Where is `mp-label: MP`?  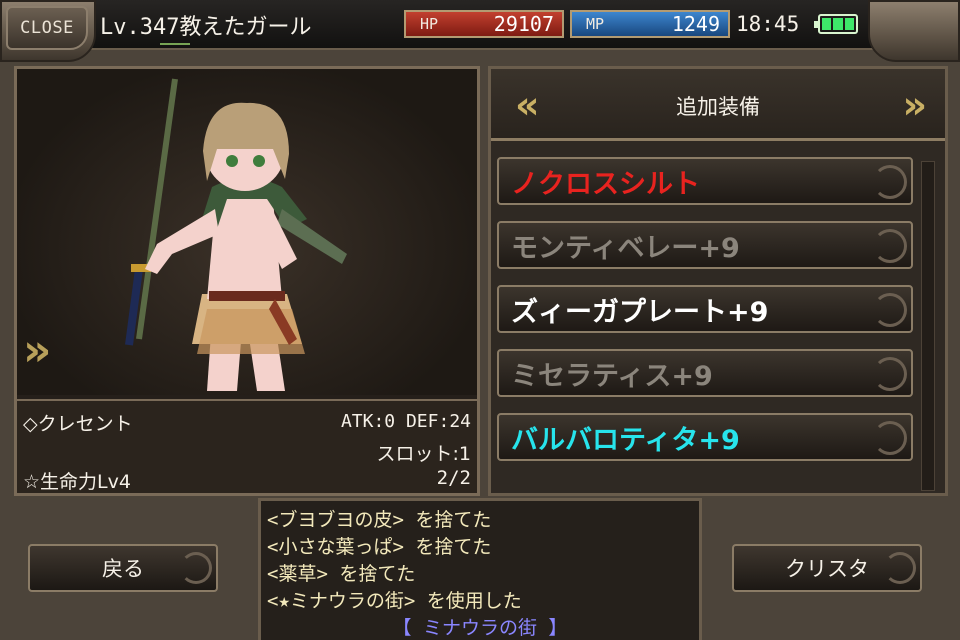
mp-label: MP is located at coordinates (595, 24).